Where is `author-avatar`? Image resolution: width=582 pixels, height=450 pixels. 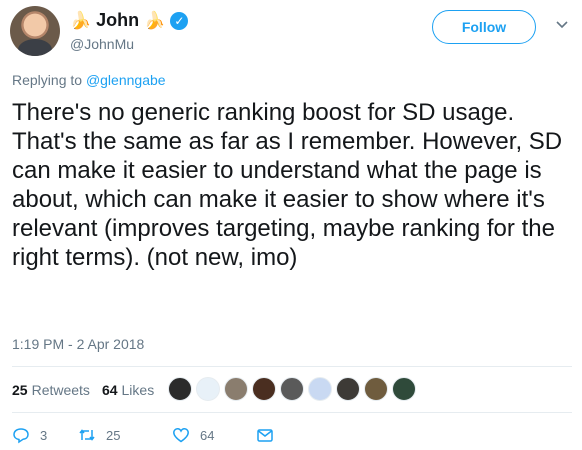
author-avatar is located at coordinates (35, 31).